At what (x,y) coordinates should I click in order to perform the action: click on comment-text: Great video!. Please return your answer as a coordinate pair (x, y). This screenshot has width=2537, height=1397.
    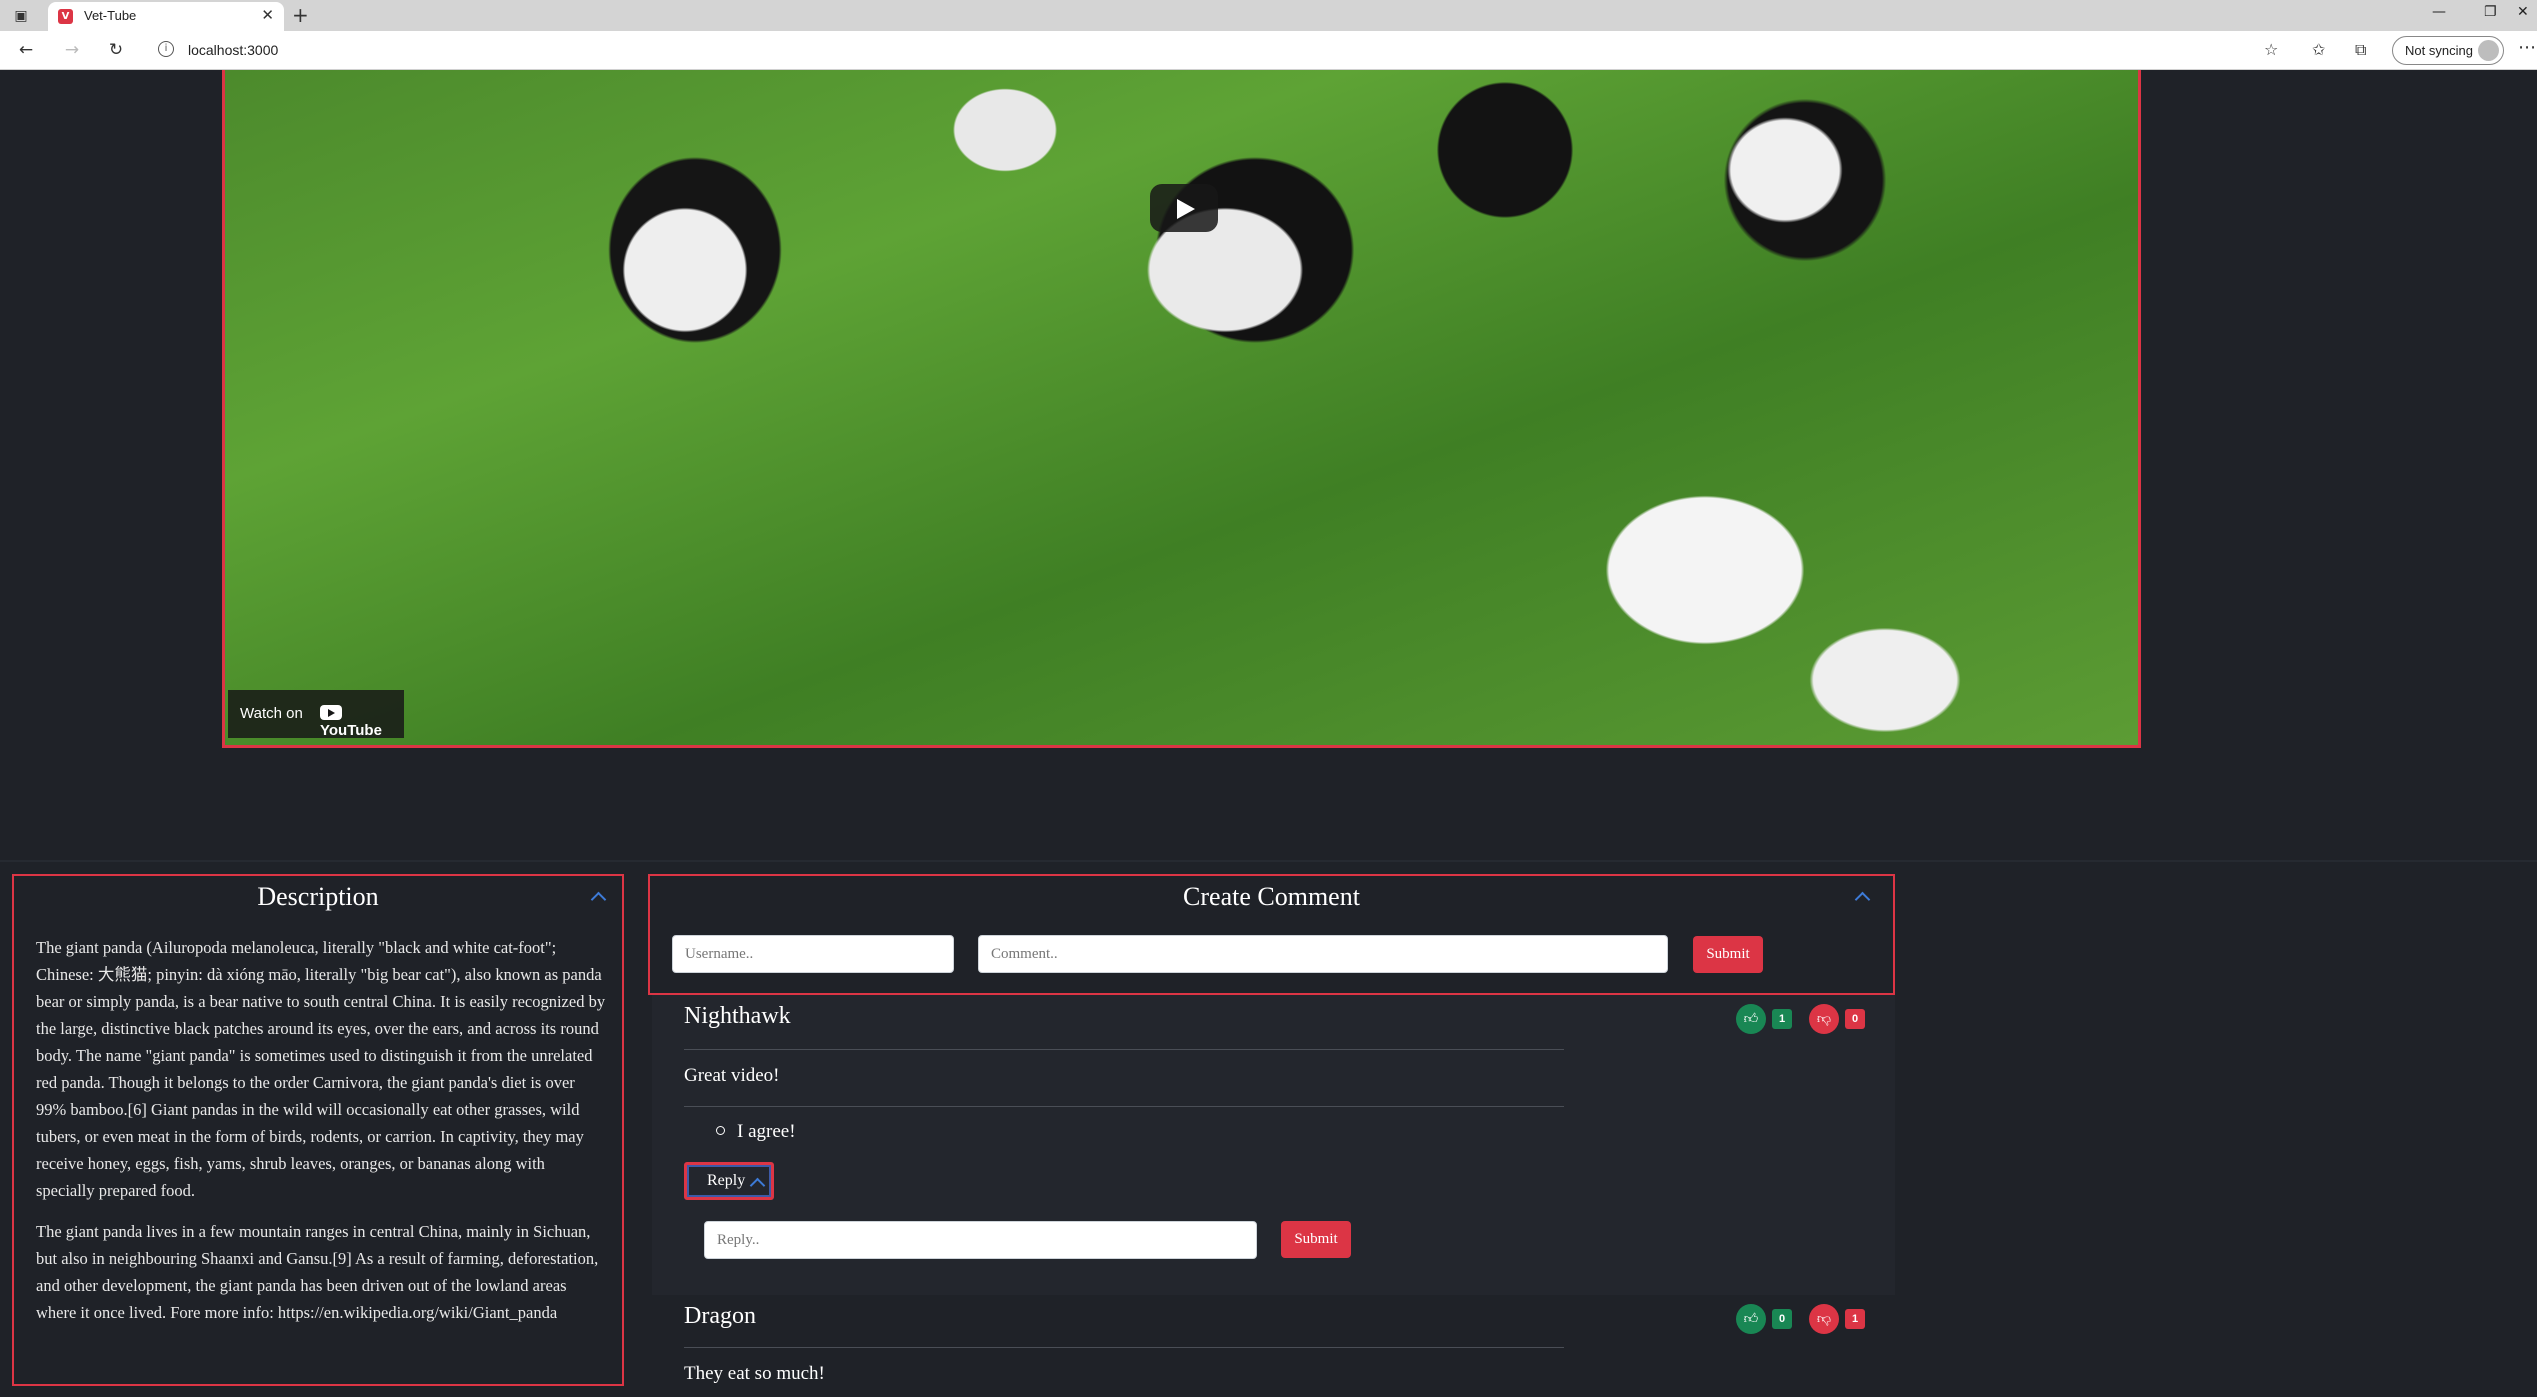
    Looking at the image, I should click on (732, 1075).